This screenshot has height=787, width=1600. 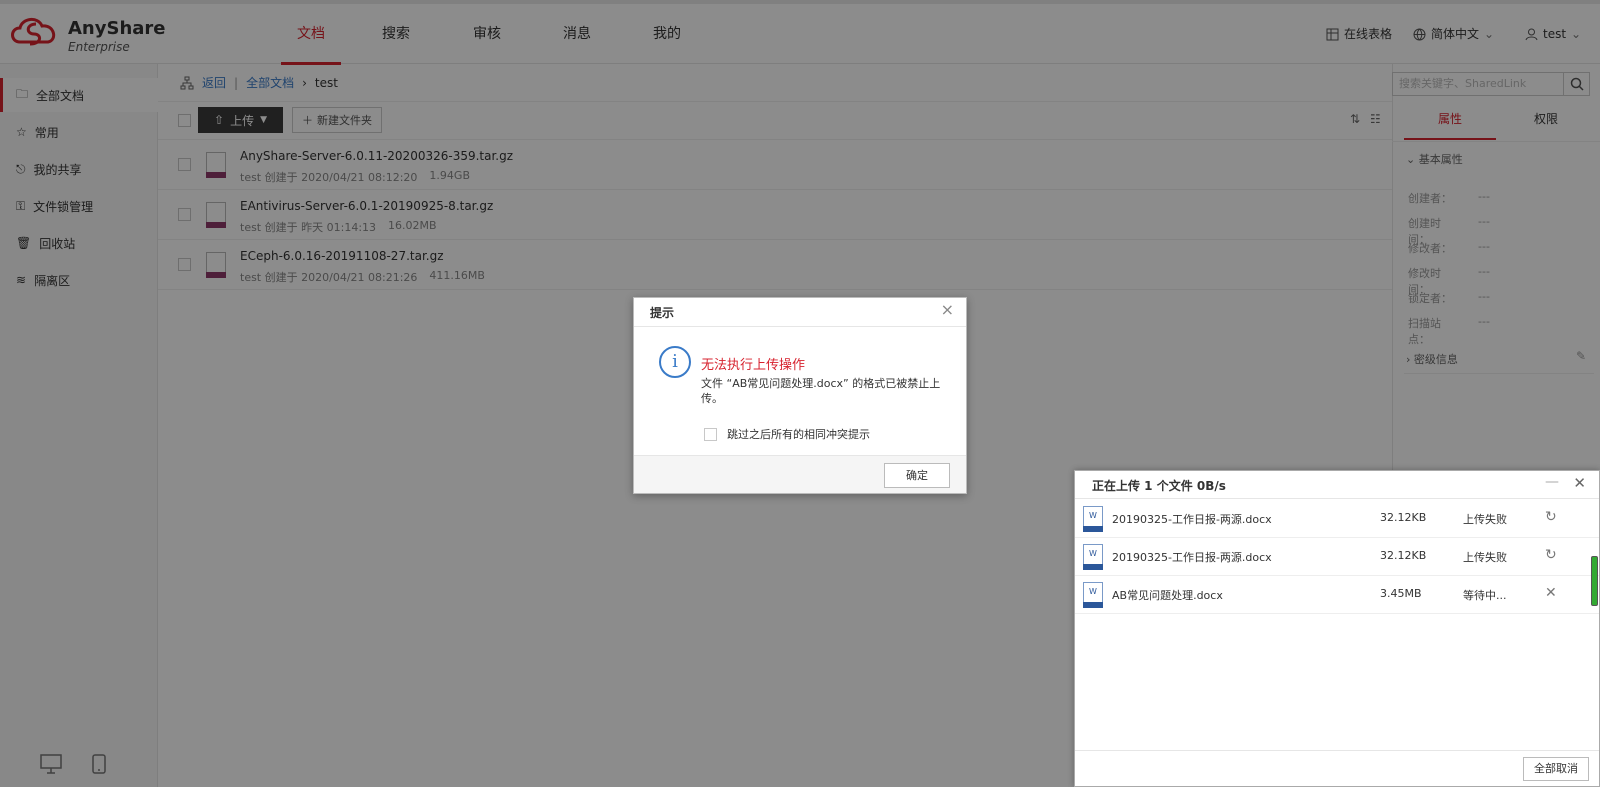 I want to click on upload-file-name: AB常见问题处理.docx, so click(x=1167, y=595).